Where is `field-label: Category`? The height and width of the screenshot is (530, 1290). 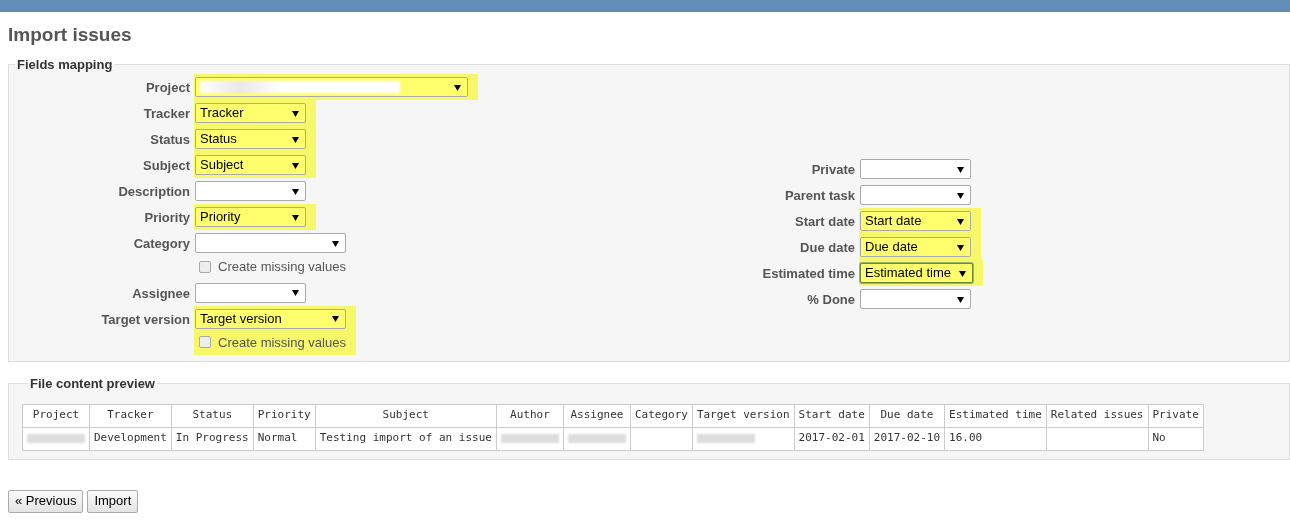
field-label: Category is located at coordinates (161, 244).